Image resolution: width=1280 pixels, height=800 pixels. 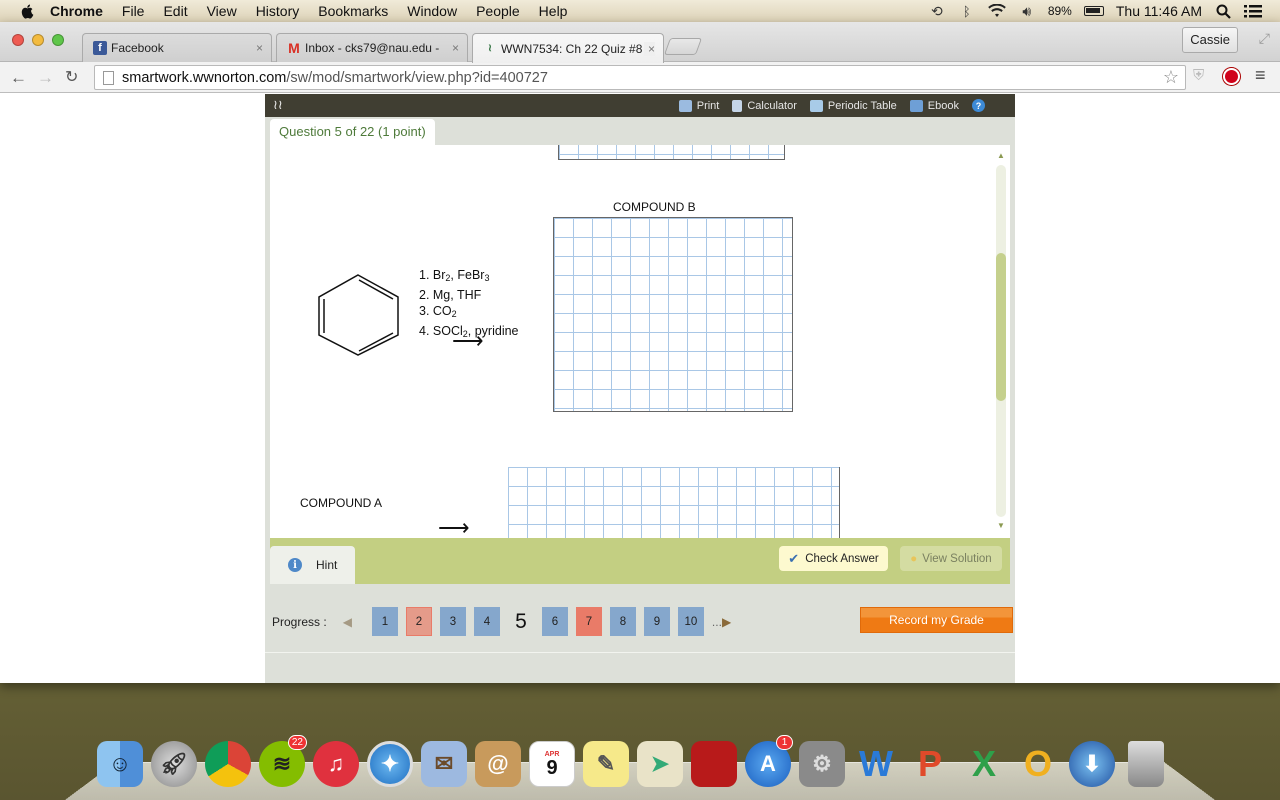 What do you see at coordinates (1001, 525) in the screenshot?
I see `scroll-down-icon: ▼` at bounding box center [1001, 525].